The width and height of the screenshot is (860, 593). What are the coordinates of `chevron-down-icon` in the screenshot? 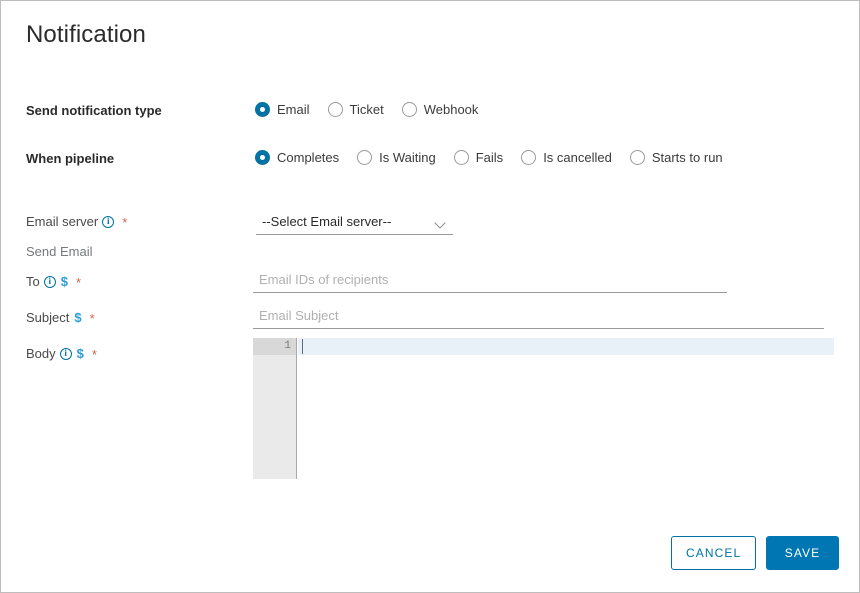 It's located at (440, 223).